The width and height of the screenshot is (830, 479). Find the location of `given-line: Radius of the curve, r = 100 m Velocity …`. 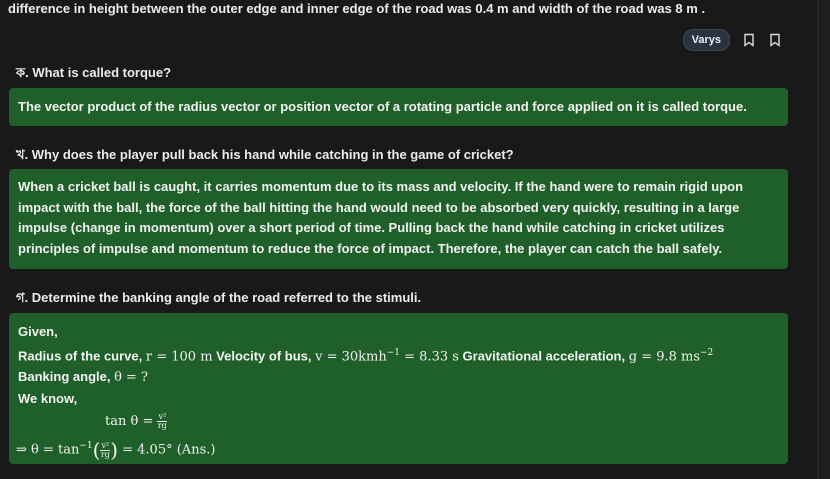

given-line: Radius of the curve, r = 100 m Velocity … is located at coordinates (398, 355).